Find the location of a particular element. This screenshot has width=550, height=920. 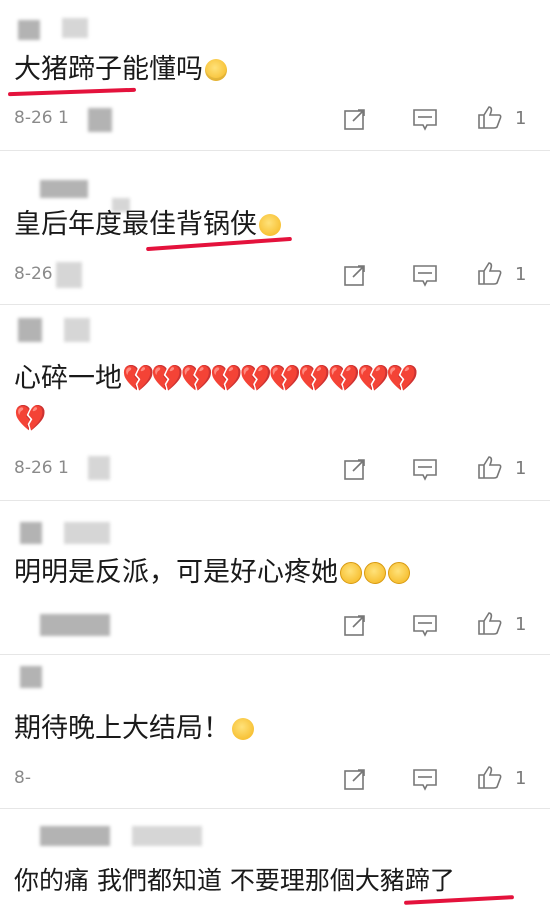

comment-text-content: 期待晚上大结局！ is located at coordinates (122, 728).